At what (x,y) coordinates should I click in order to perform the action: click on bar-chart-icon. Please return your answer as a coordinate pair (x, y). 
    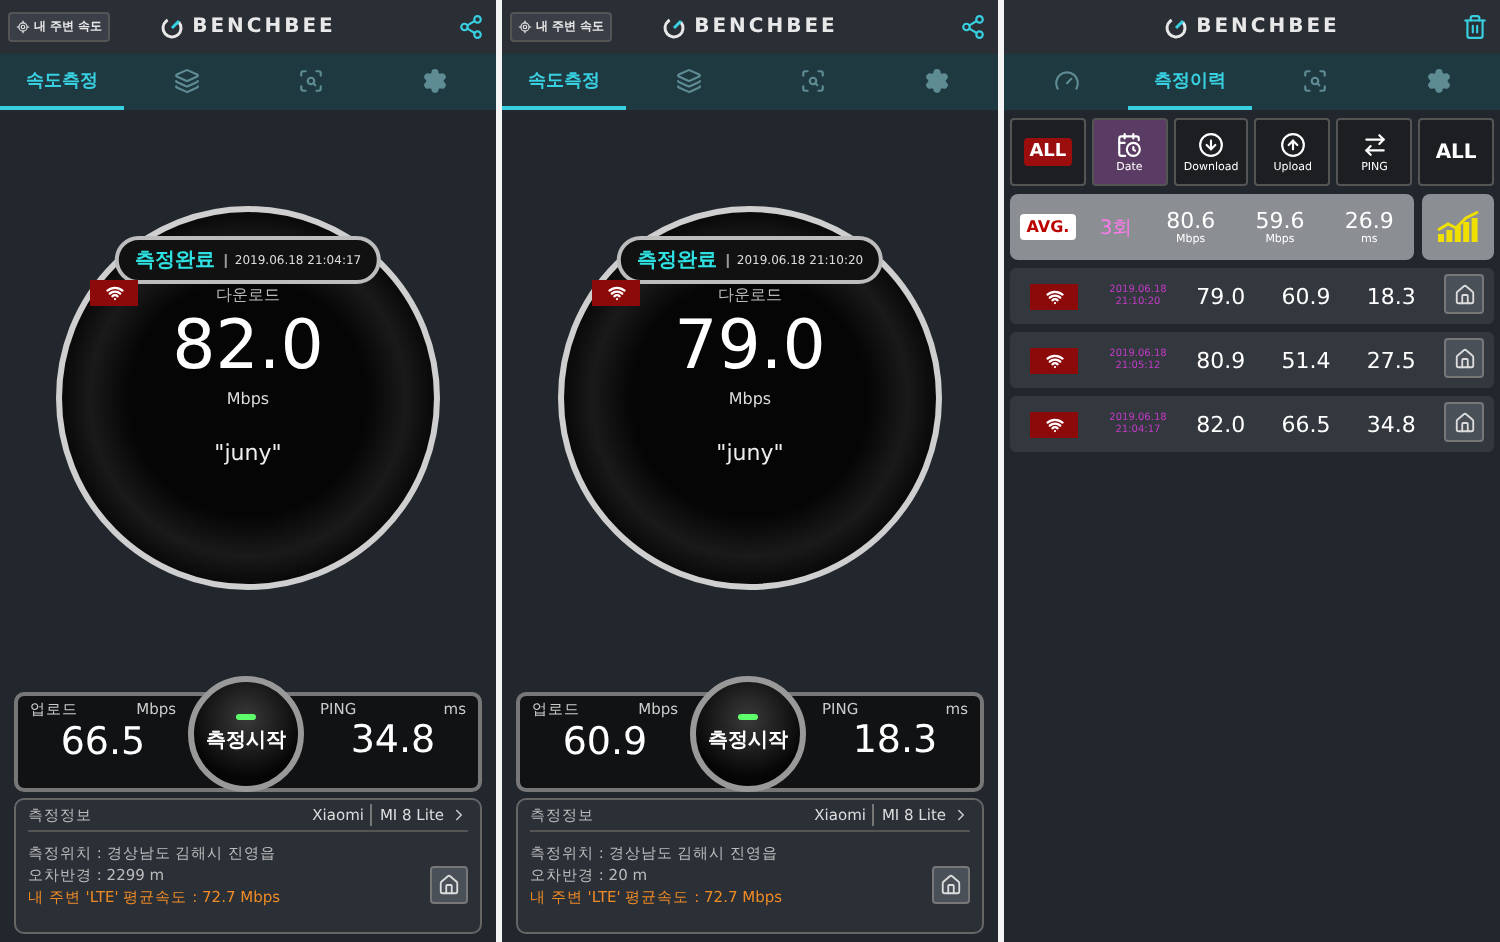
    Looking at the image, I should click on (1458, 227).